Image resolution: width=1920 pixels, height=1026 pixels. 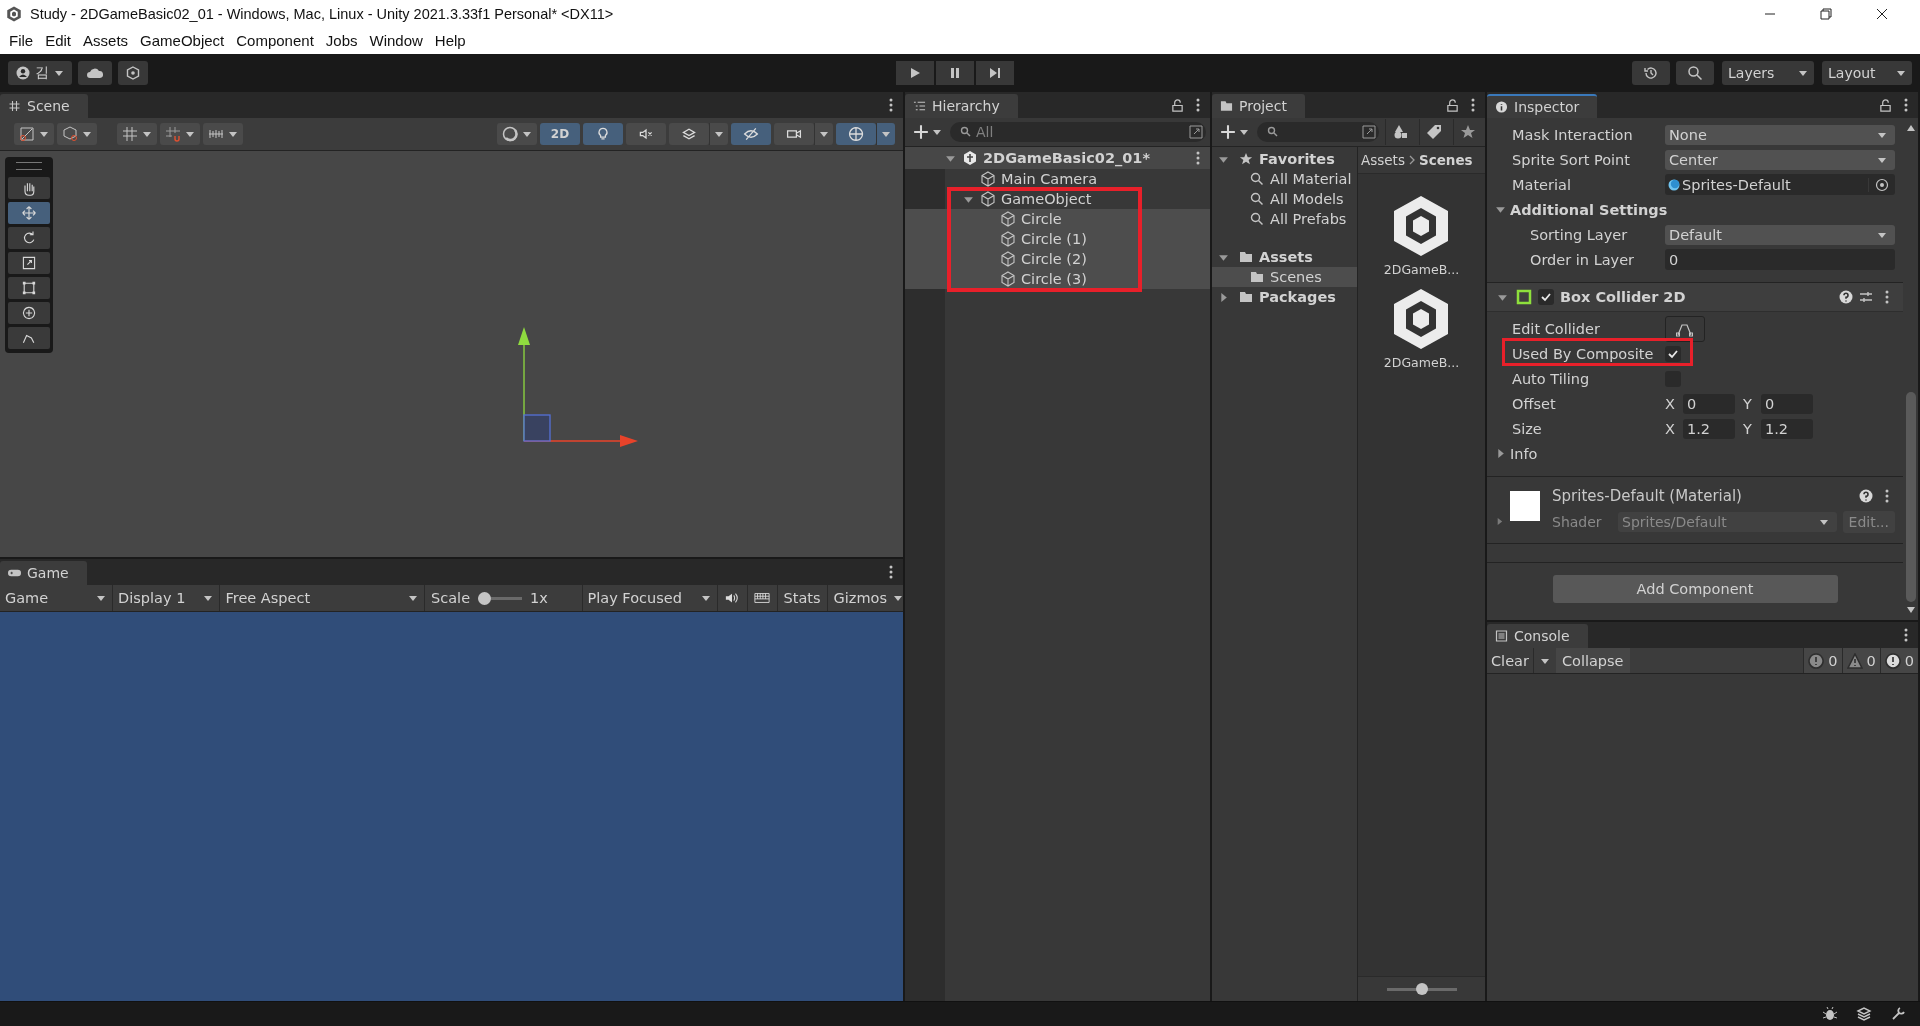 What do you see at coordinates (29, 213) in the screenshot?
I see `move-tool` at bounding box center [29, 213].